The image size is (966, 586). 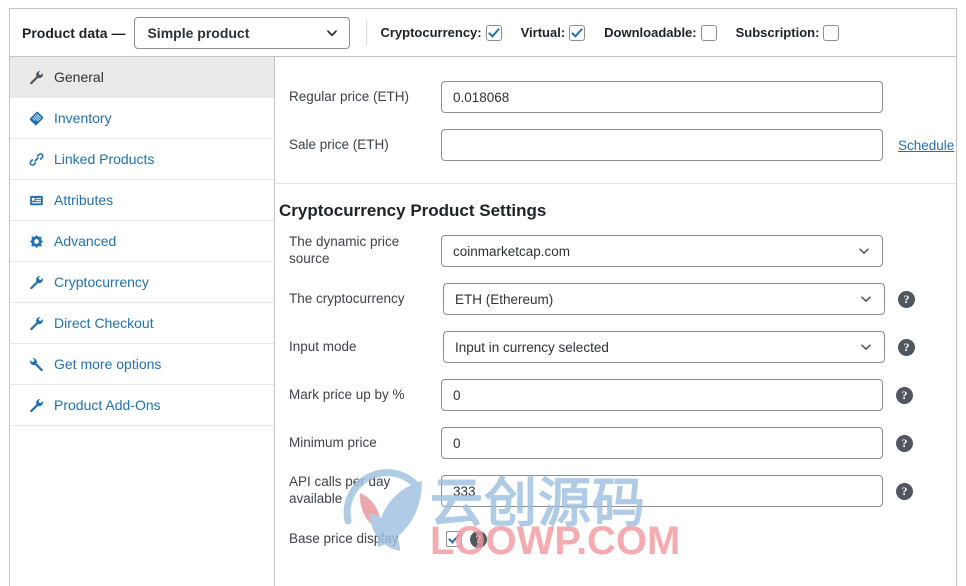 I want to click on flag-cryptocurrency: Cryptocurrency:, so click(x=441, y=32).